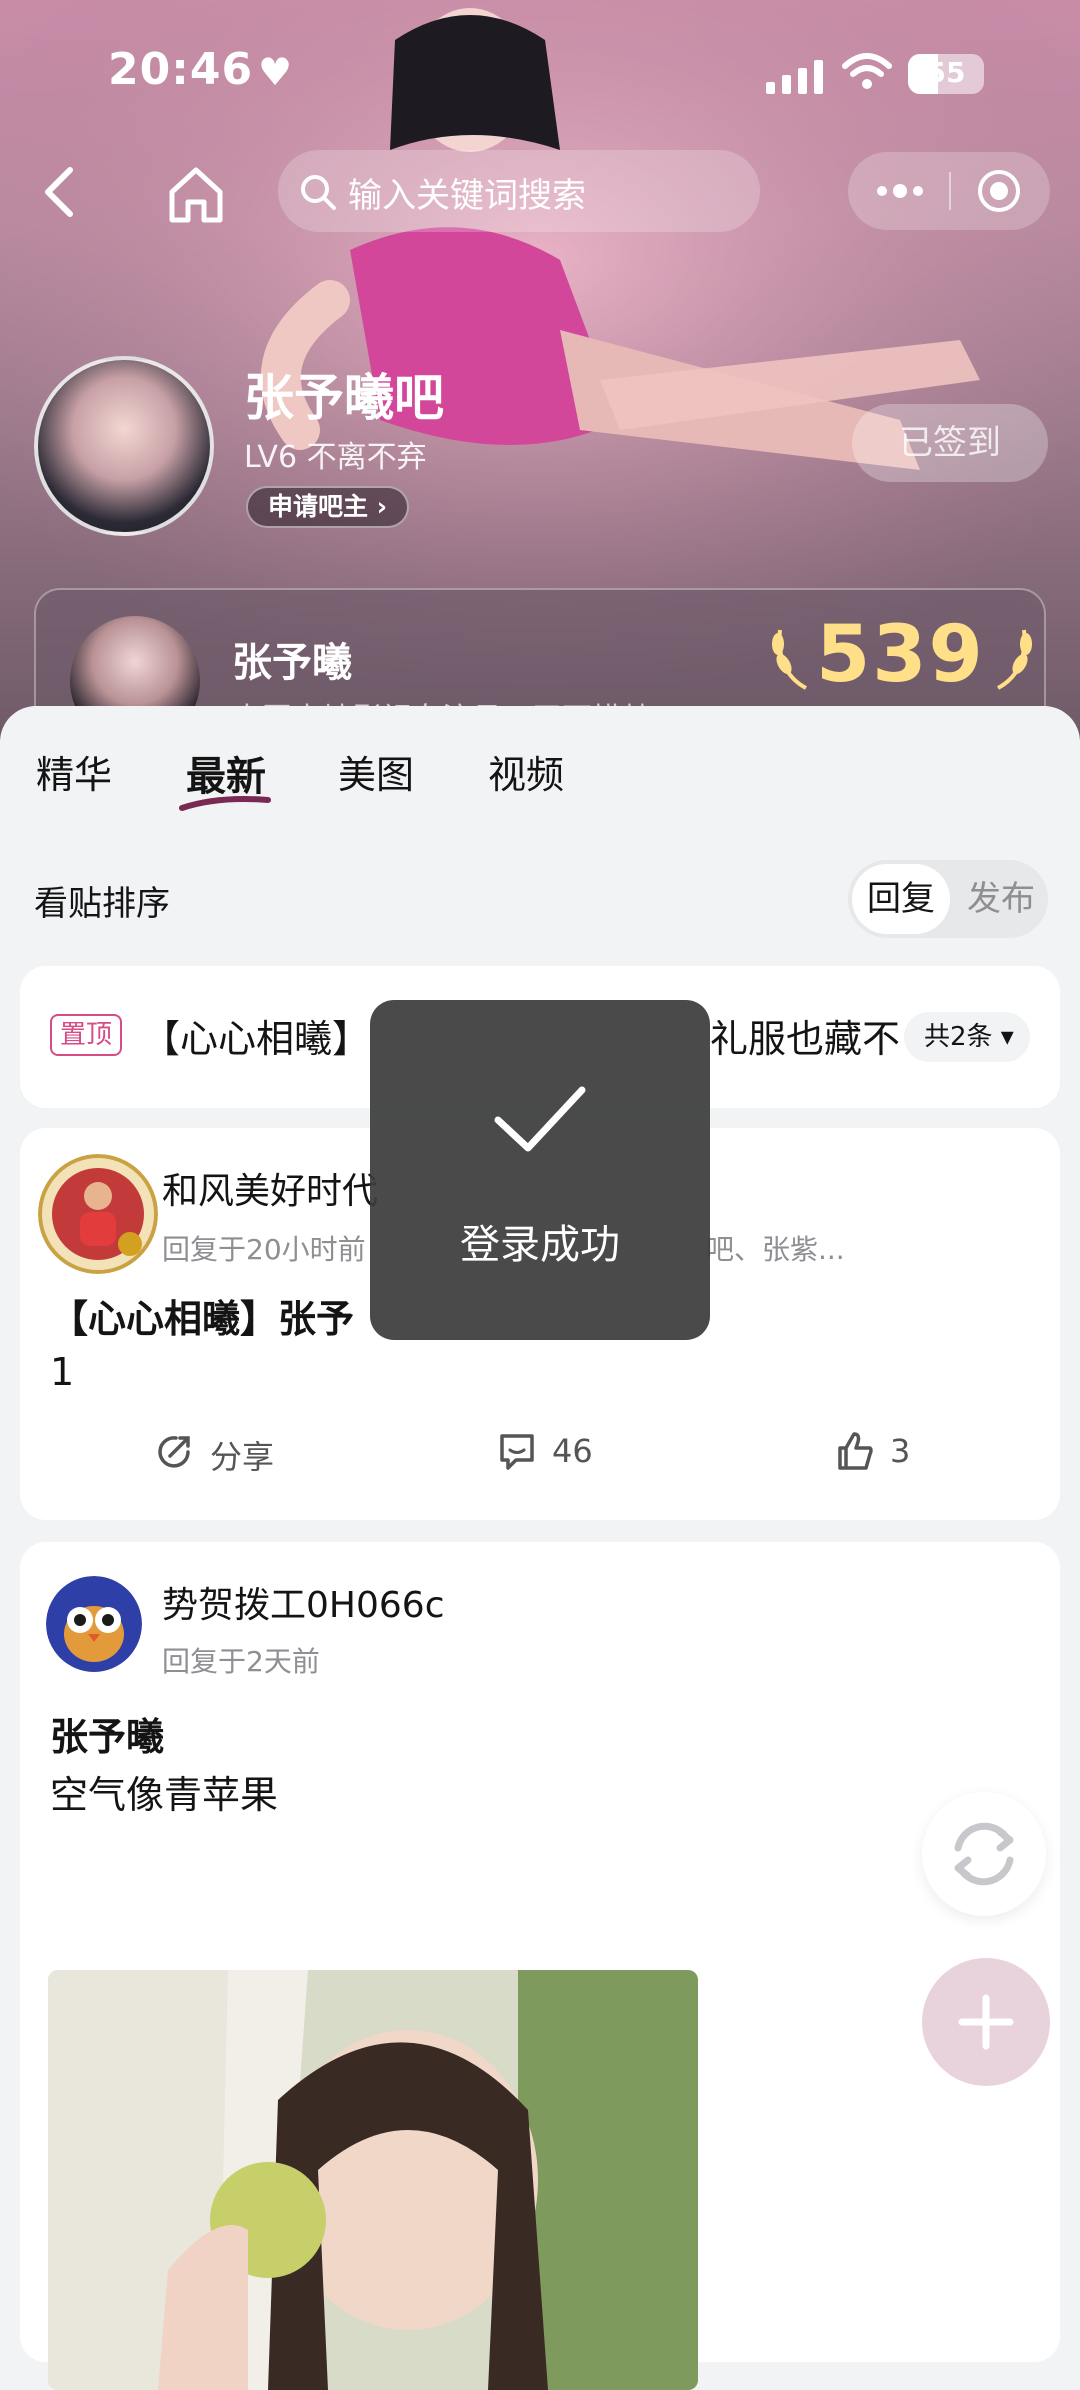 The height and width of the screenshot is (2390, 1080). I want to click on create-post-button, so click(986, 2022).